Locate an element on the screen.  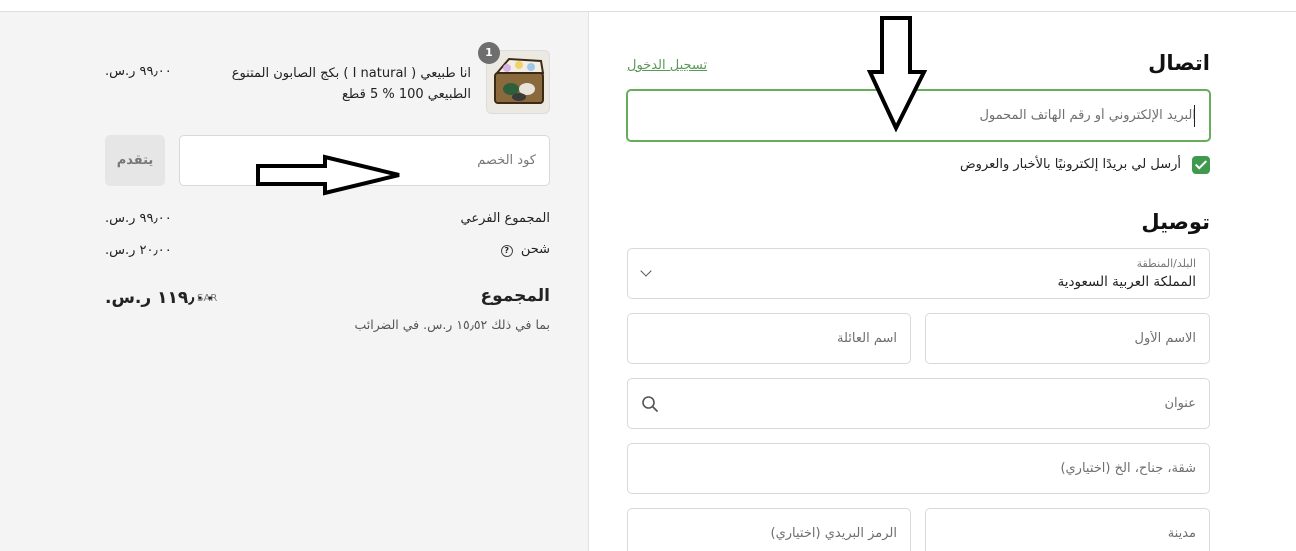
login-link: تسجيل الدخول is located at coordinates (667, 65).